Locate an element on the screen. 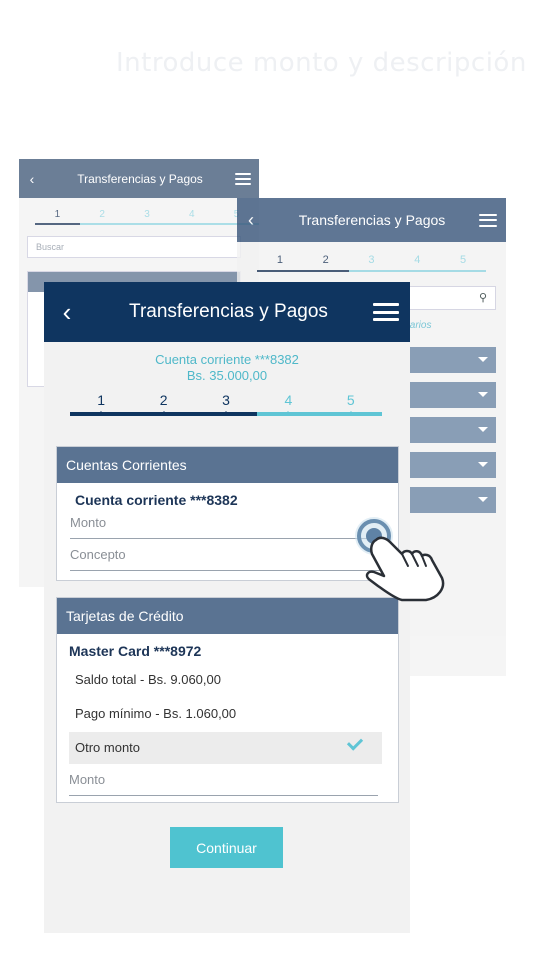 This screenshot has height=960, width=540. tap-hand-icon is located at coordinates (400, 559).